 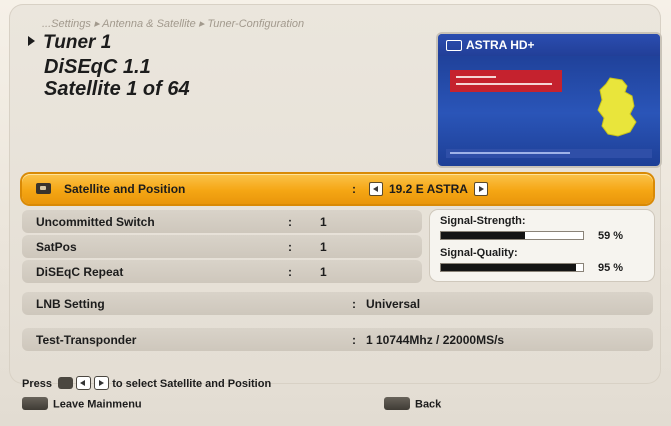 I want to click on uncommitted-switch-value: 1, so click(x=323, y=222).